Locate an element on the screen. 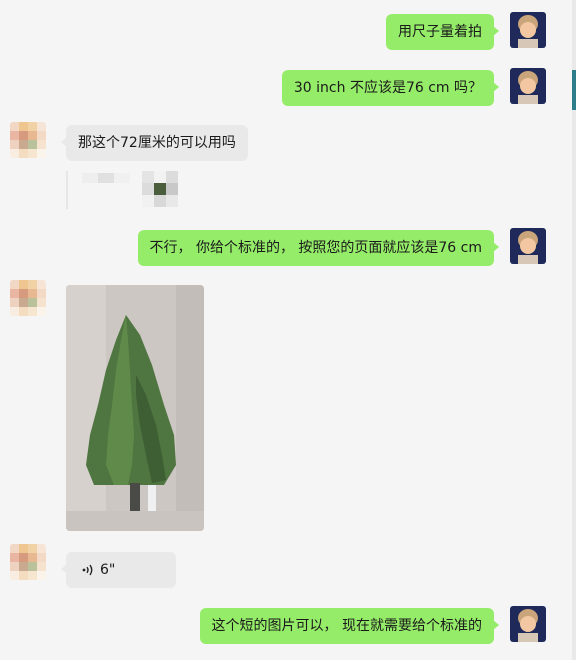 The width and height of the screenshot is (576, 660). message-bubble: 那这个72厘米的可以用吗 is located at coordinates (154, 143).